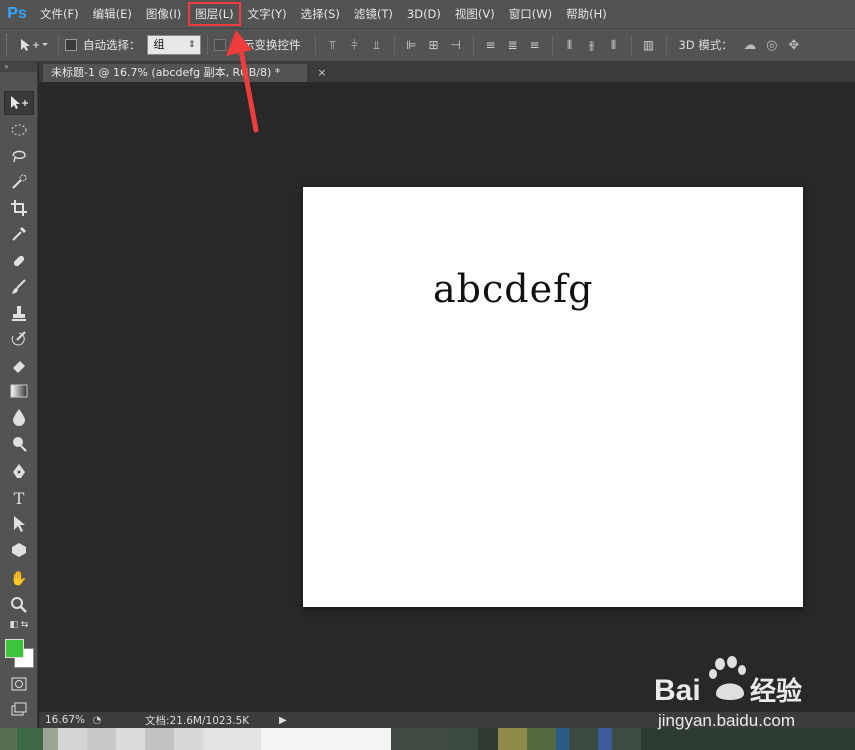 The height and width of the screenshot is (750, 855). I want to click on path-select-icon, so click(19, 524).